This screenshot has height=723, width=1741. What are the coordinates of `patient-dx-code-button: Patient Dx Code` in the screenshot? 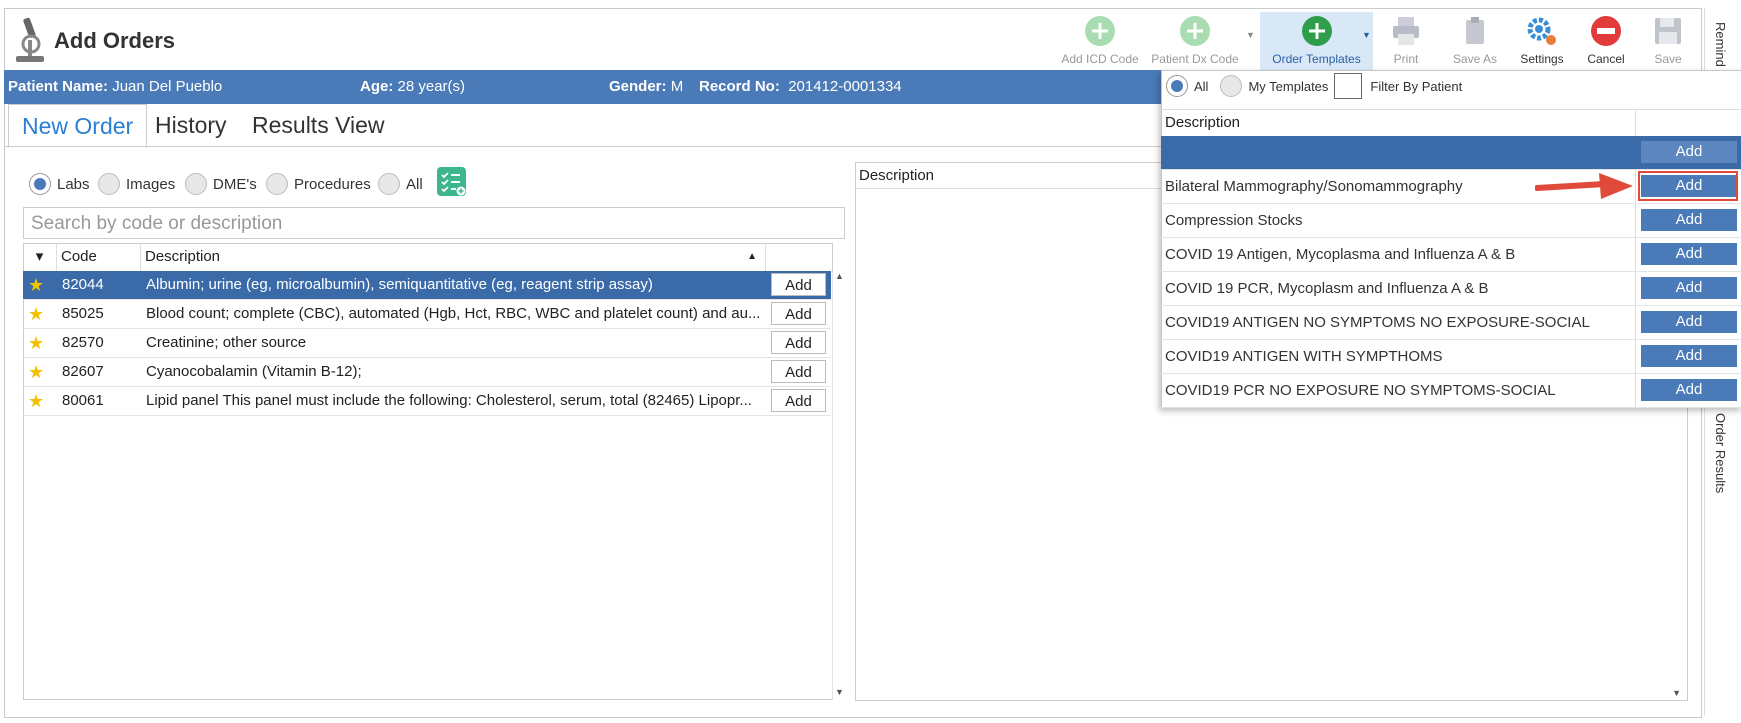 It's located at (1195, 41).